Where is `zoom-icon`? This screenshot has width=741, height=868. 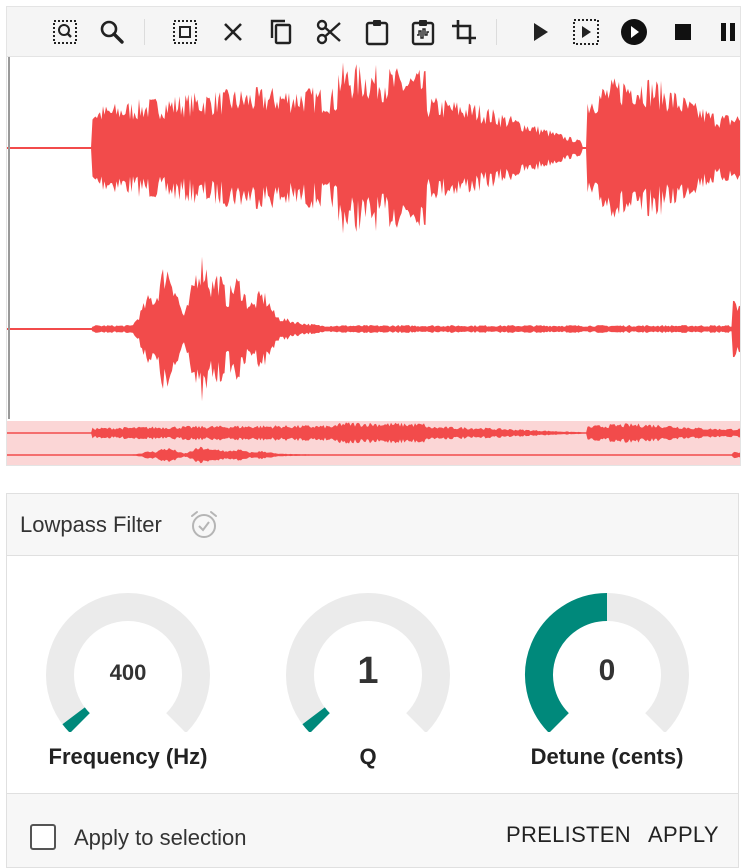
zoom-icon is located at coordinates (112, 32).